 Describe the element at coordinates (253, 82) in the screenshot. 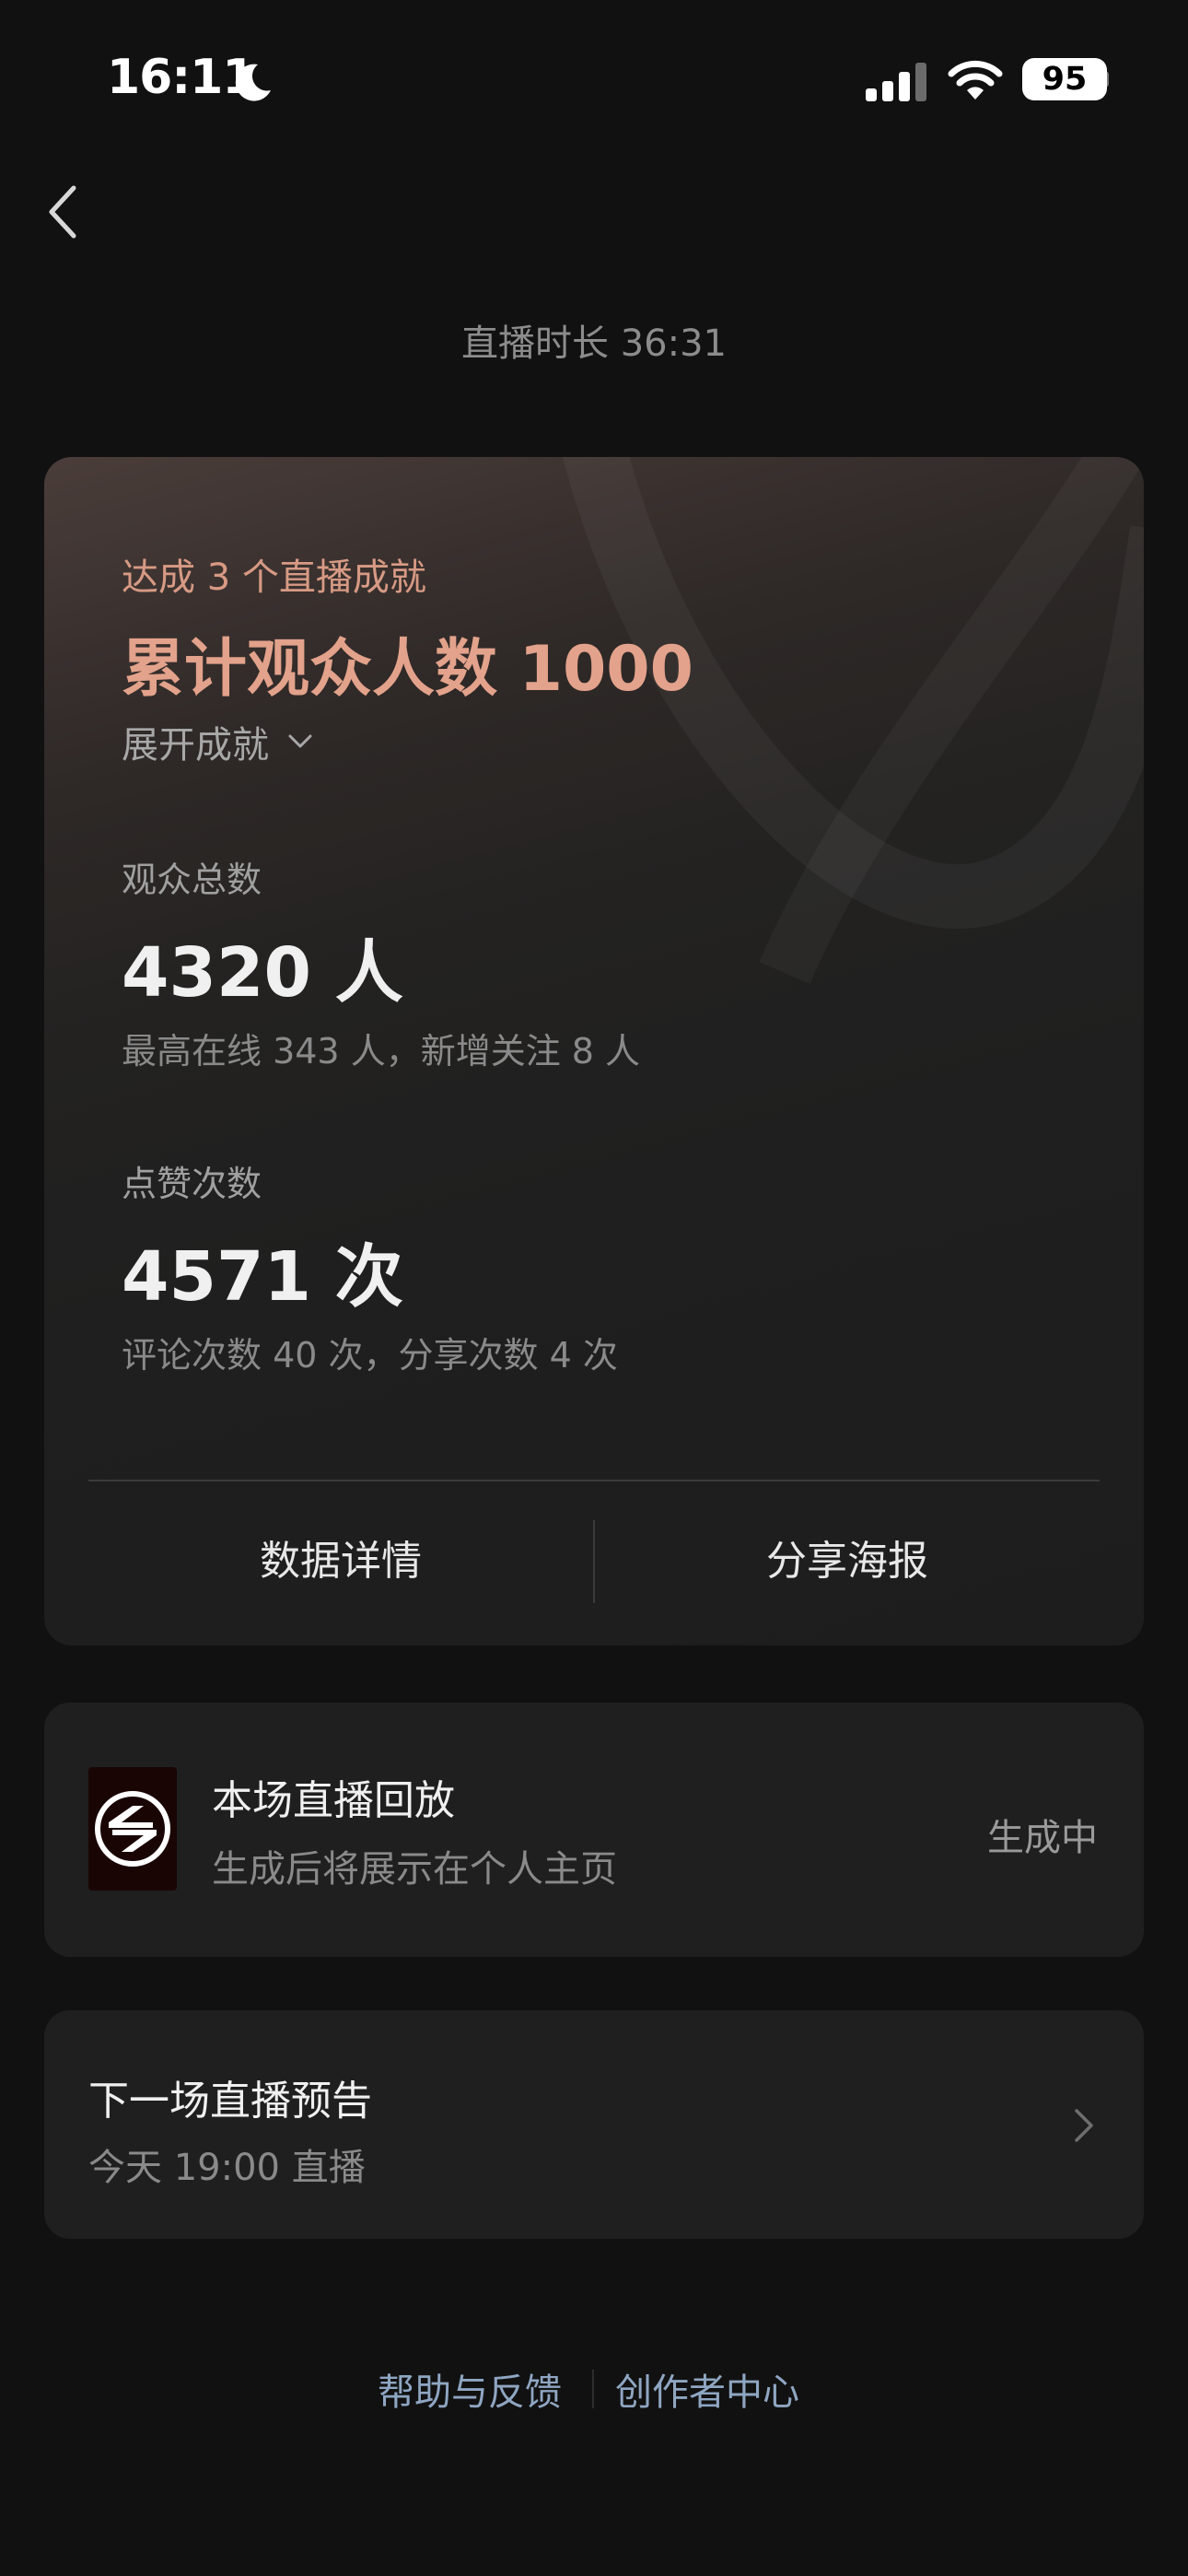

I see `moon-icon` at that location.